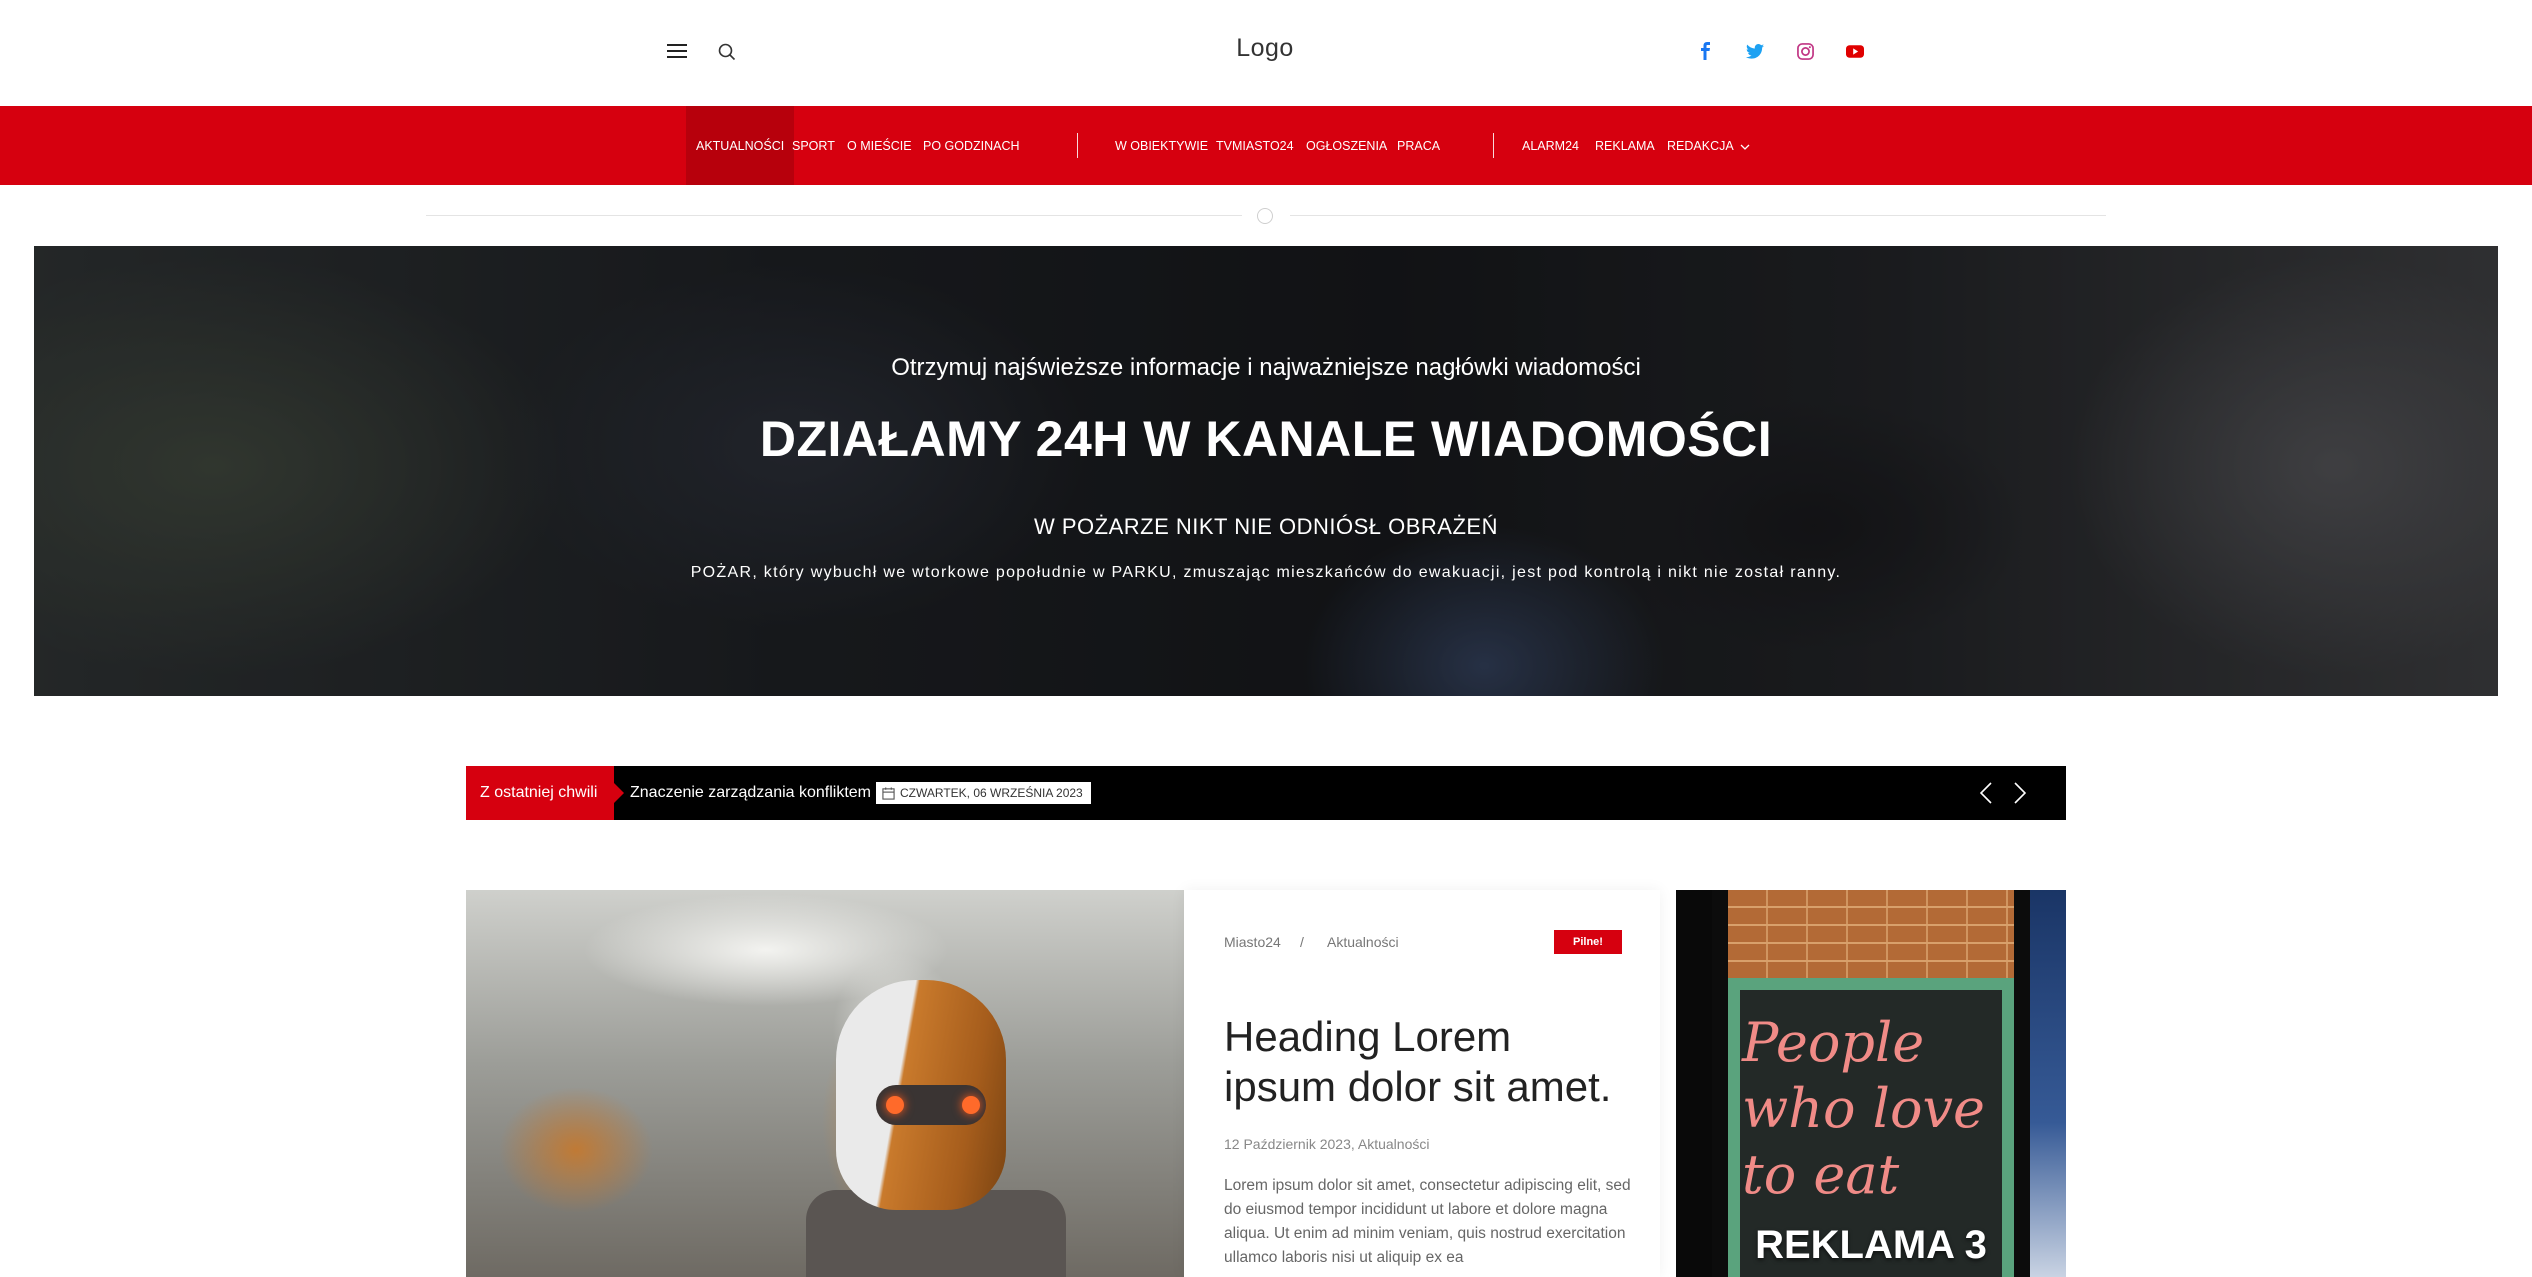 The height and width of the screenshot is (1277, 2532). I want to click on ad-brick-wall, so click(1871, 934).